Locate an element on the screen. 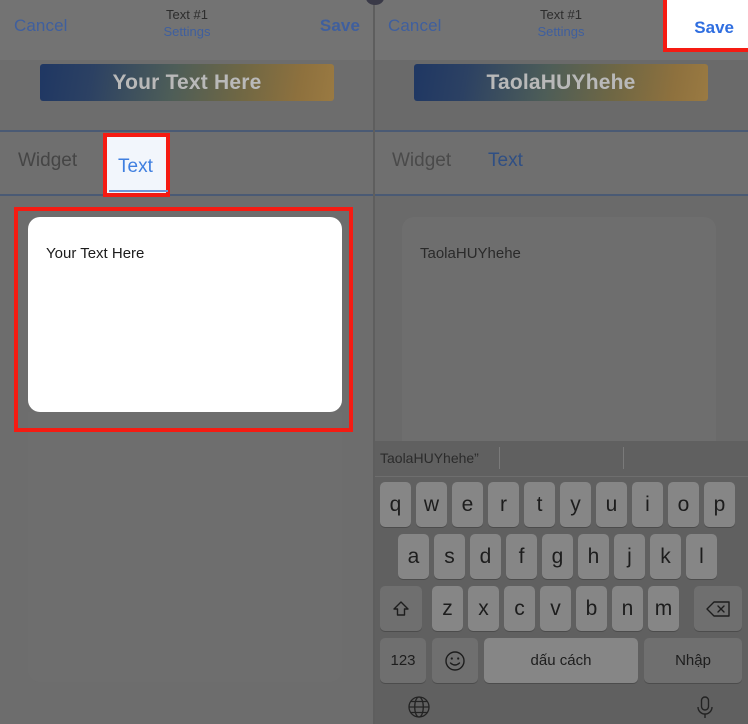  key-q: q is located at coordinates (395, 504).